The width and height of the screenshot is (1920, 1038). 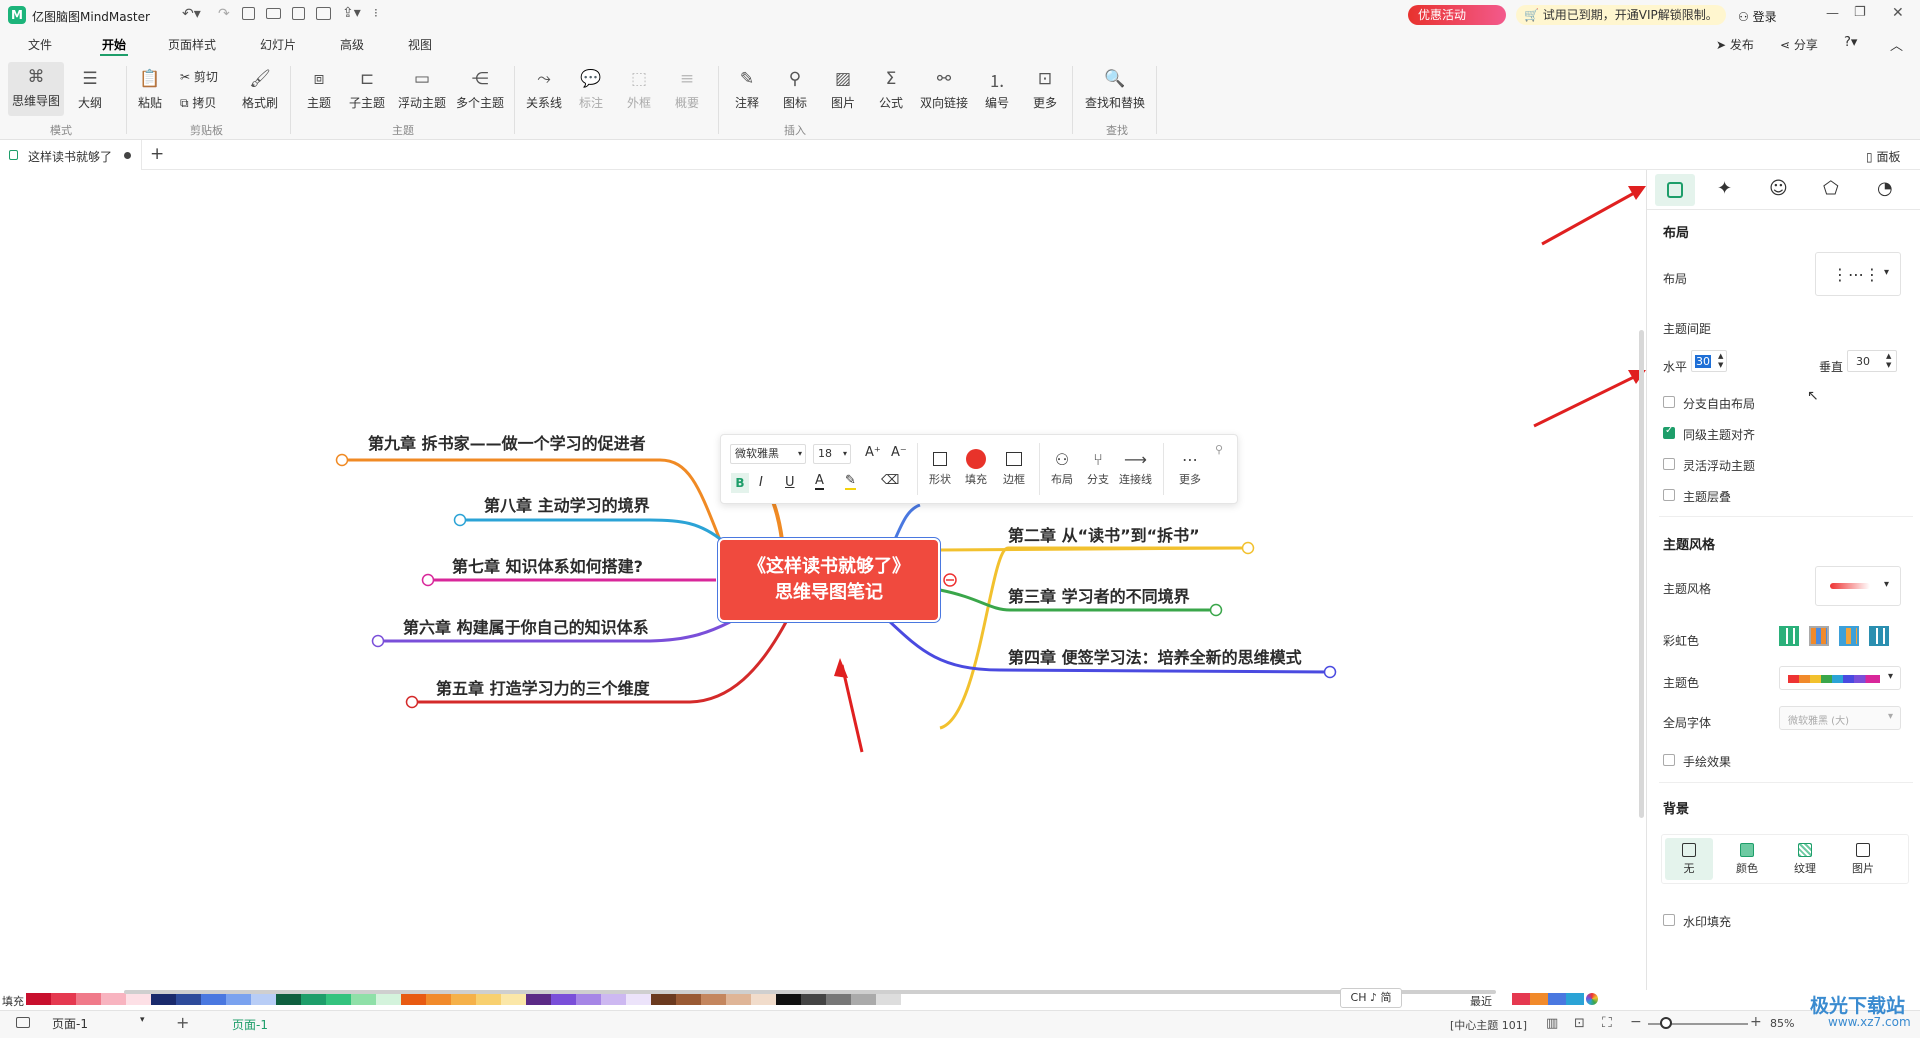 I want to click on theme-style-select: ▾, so click(x=1858, y=586).